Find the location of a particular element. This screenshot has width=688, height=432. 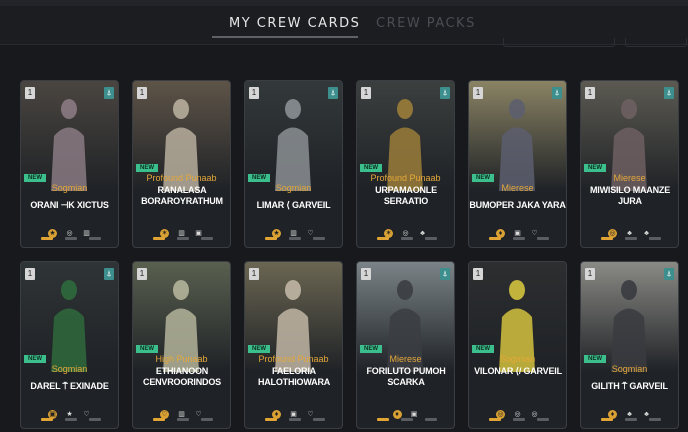

crew-name: GILITH ⍑ GARVEIL is located at coordinates (629, 386).